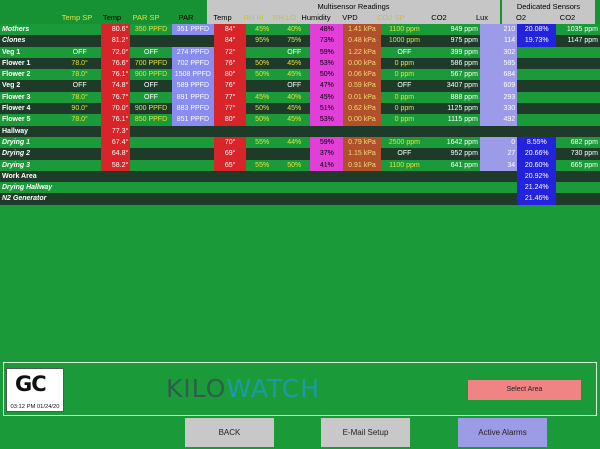  Describe the element at coordinates (284, 17) in the screenshot. I see `col-header-rh-lo: RH LO` at that location.